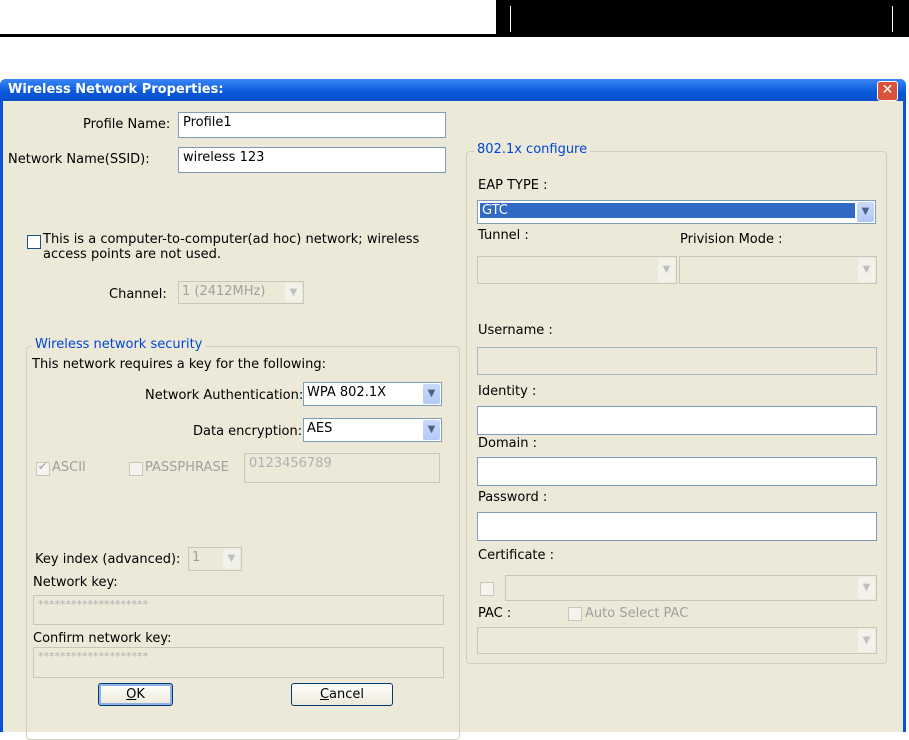 The image size is (909, 740). I want to click on key-index-value: 1, so click(196, 557).